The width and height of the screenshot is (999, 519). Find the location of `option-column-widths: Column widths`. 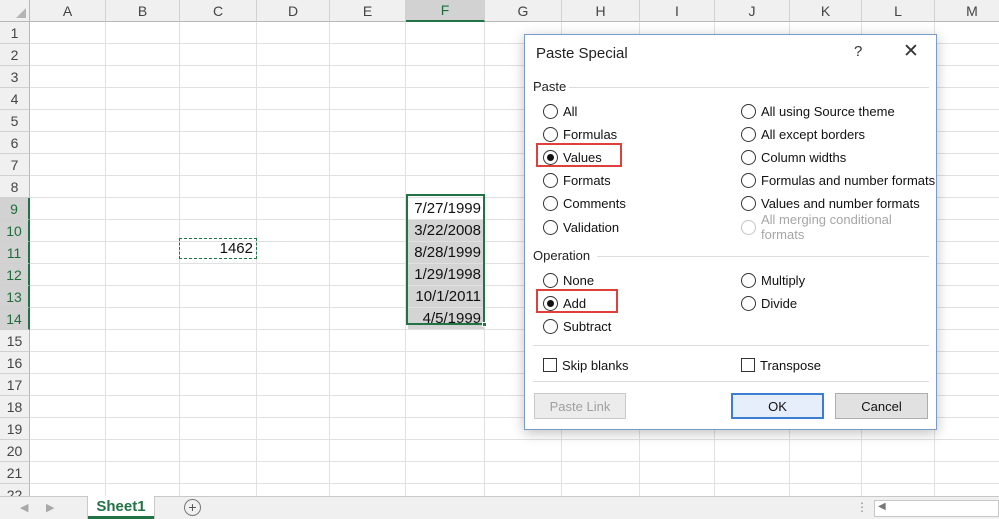

option-column-widths: Column widths is located at coordinates (793, 157).